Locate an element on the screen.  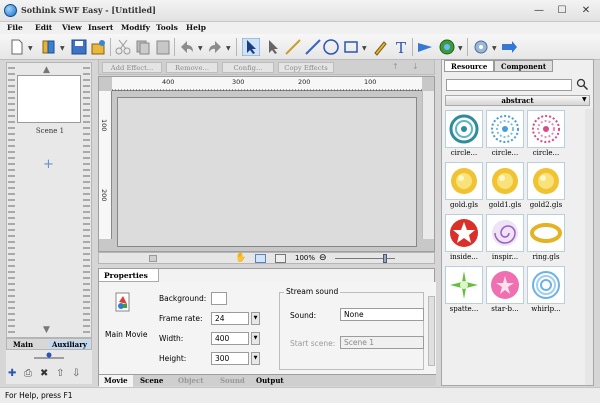
subselect-icon is located at coordinates (273, 47).